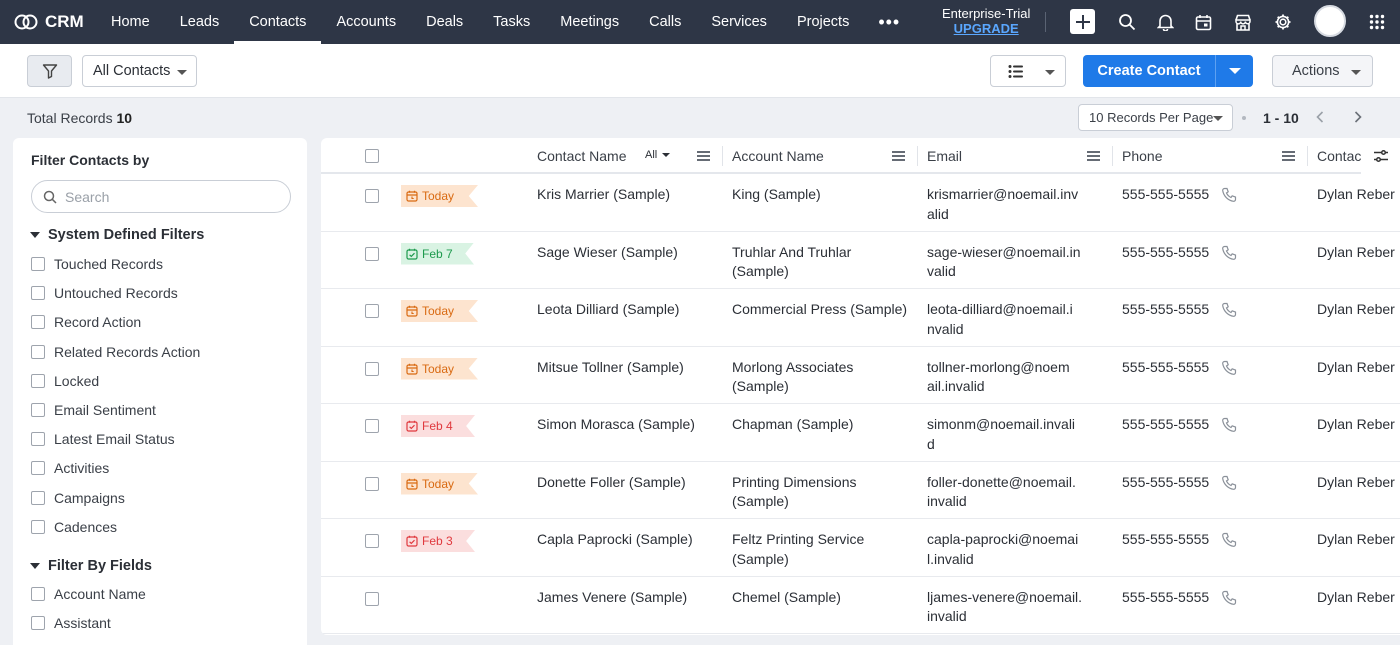  Describe the element at coordinates (589, 22) in the screenshot. I see `nav-item-meetings: Meetings` at that location.